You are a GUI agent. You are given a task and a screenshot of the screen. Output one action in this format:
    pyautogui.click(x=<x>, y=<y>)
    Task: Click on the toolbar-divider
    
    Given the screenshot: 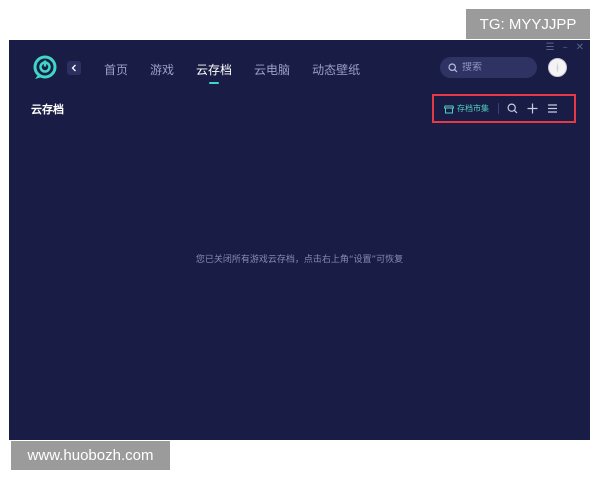 What is the action you would take?
    pyautogui.click(x=498, y=108)
    